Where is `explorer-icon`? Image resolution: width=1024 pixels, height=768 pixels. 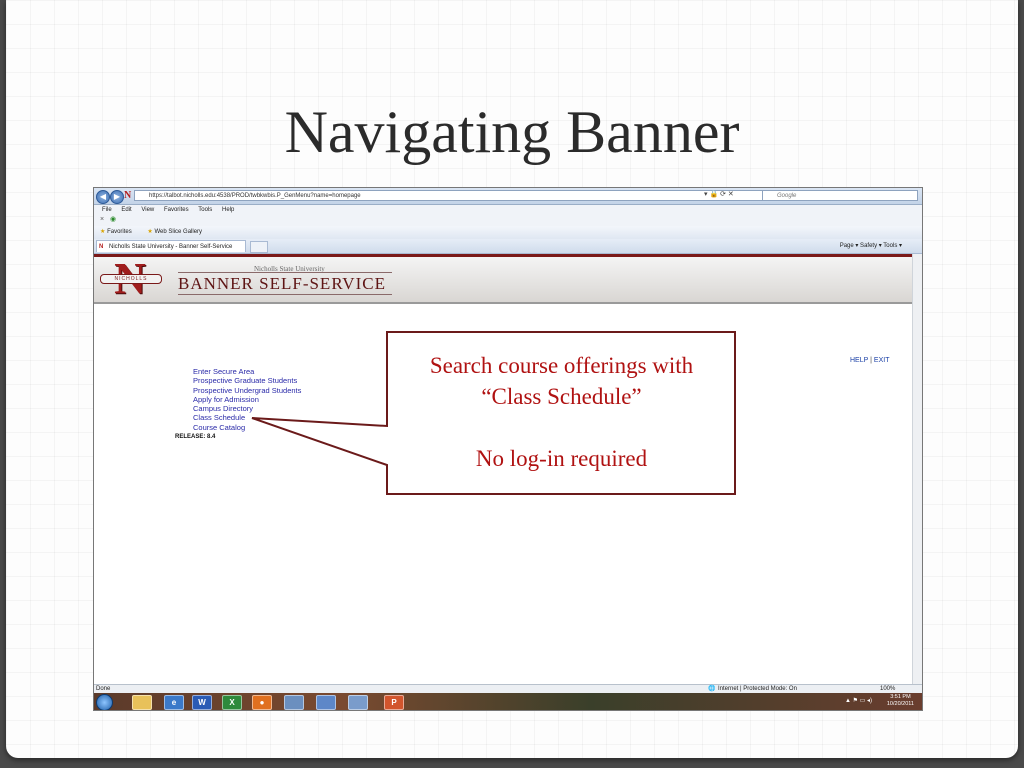
explorer-icon is located at coordinates (142, 702).